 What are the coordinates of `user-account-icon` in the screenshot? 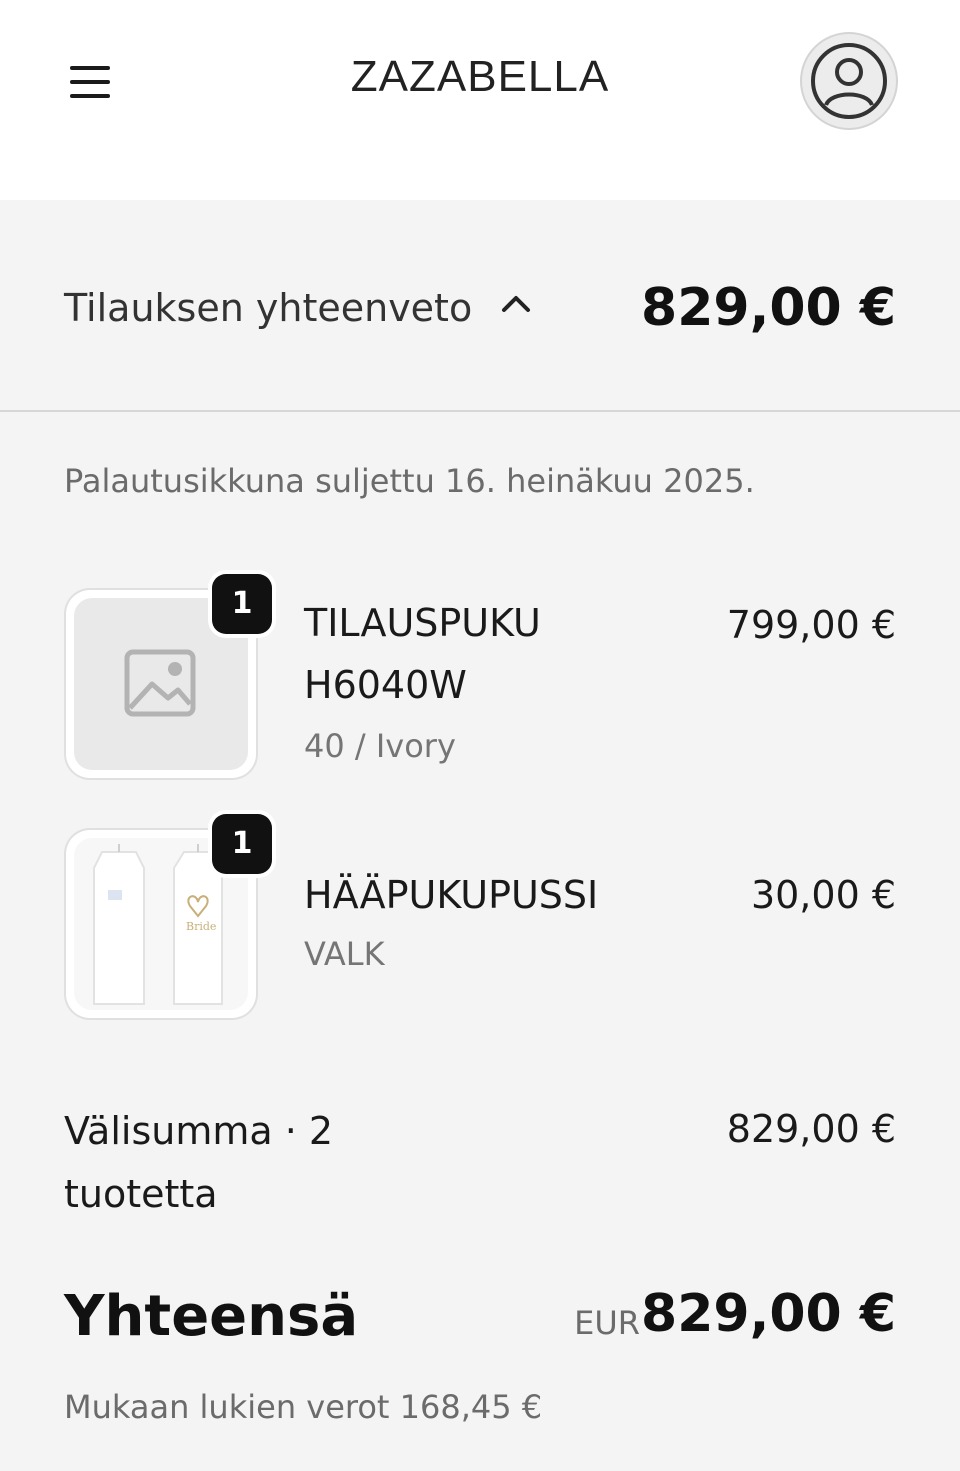 It's located at (849, 81).